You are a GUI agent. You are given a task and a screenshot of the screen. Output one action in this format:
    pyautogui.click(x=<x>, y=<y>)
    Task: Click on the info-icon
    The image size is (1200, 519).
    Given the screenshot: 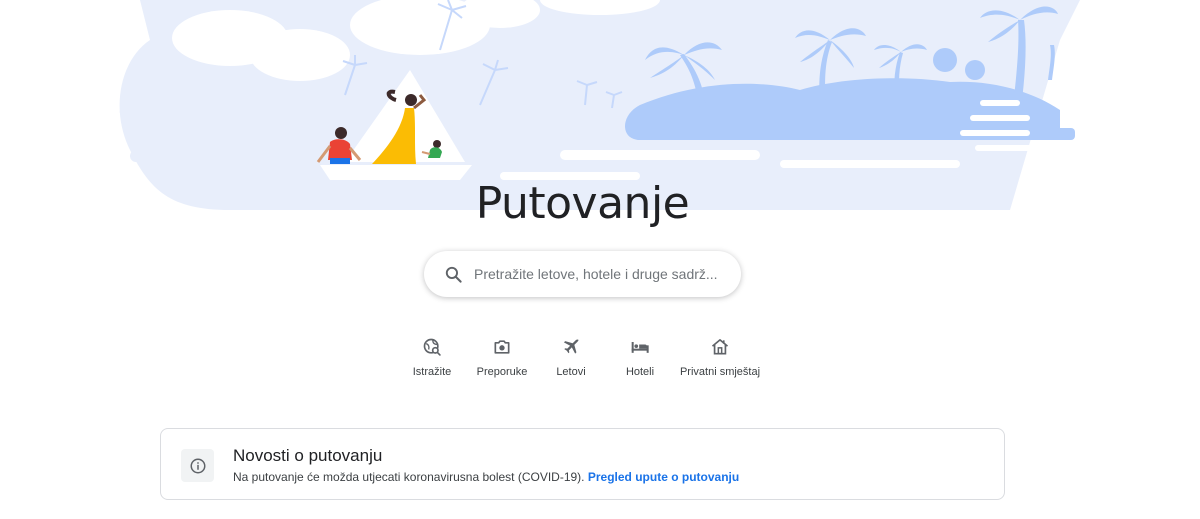 What is the action you would take?
    pyautogui.click(x=197, y=465)
    